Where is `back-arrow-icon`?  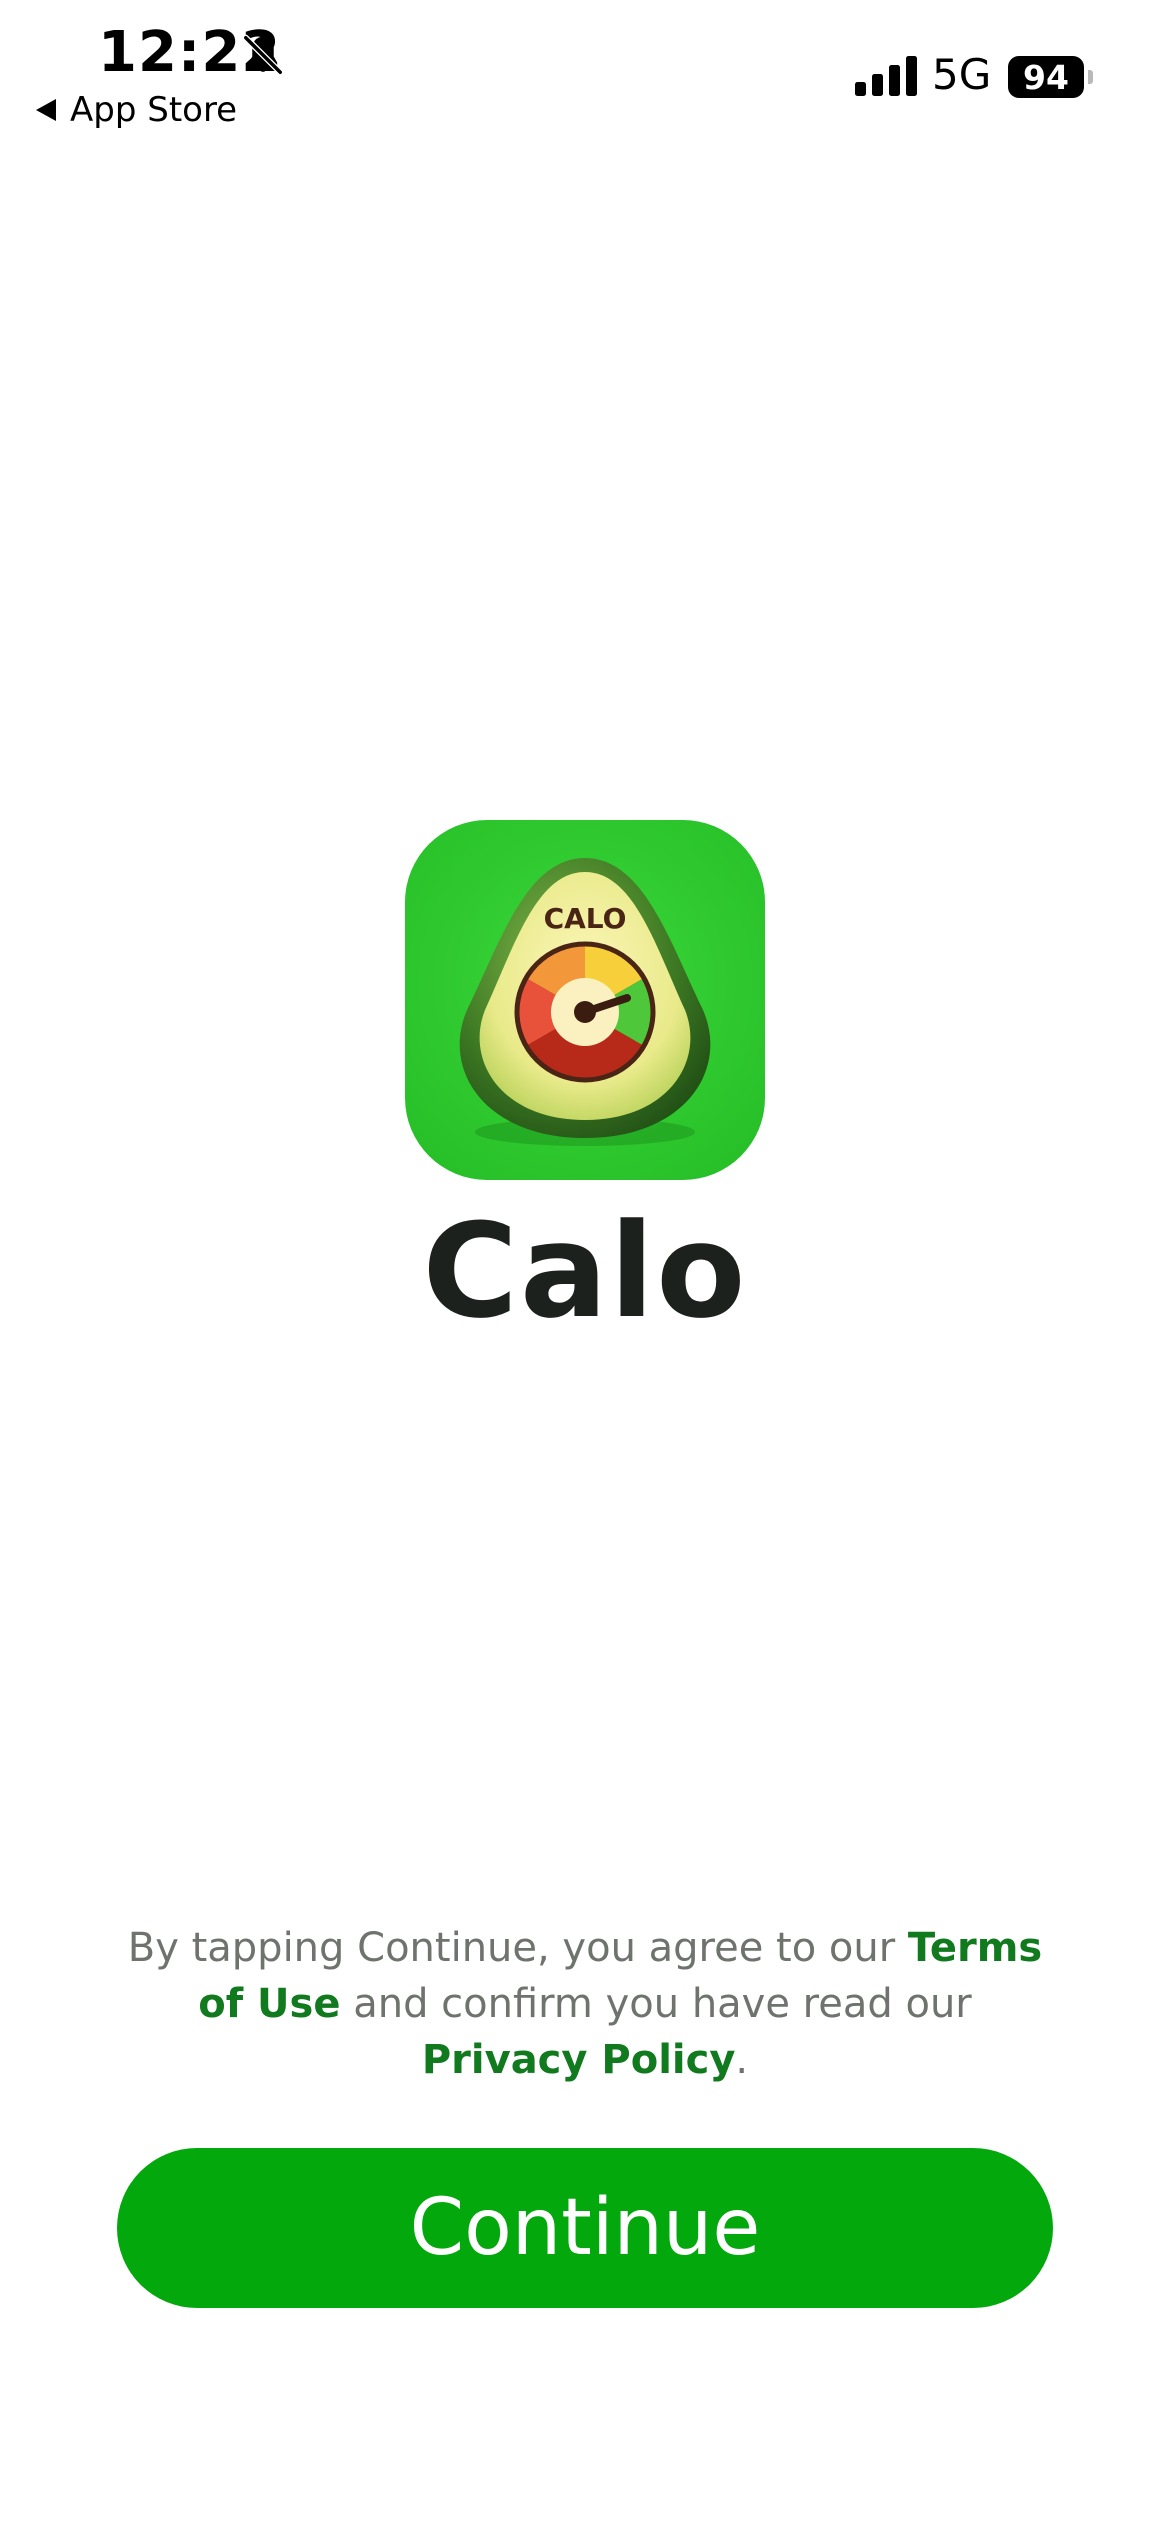 back-arrow-icon is located at coordinates (46, 110).